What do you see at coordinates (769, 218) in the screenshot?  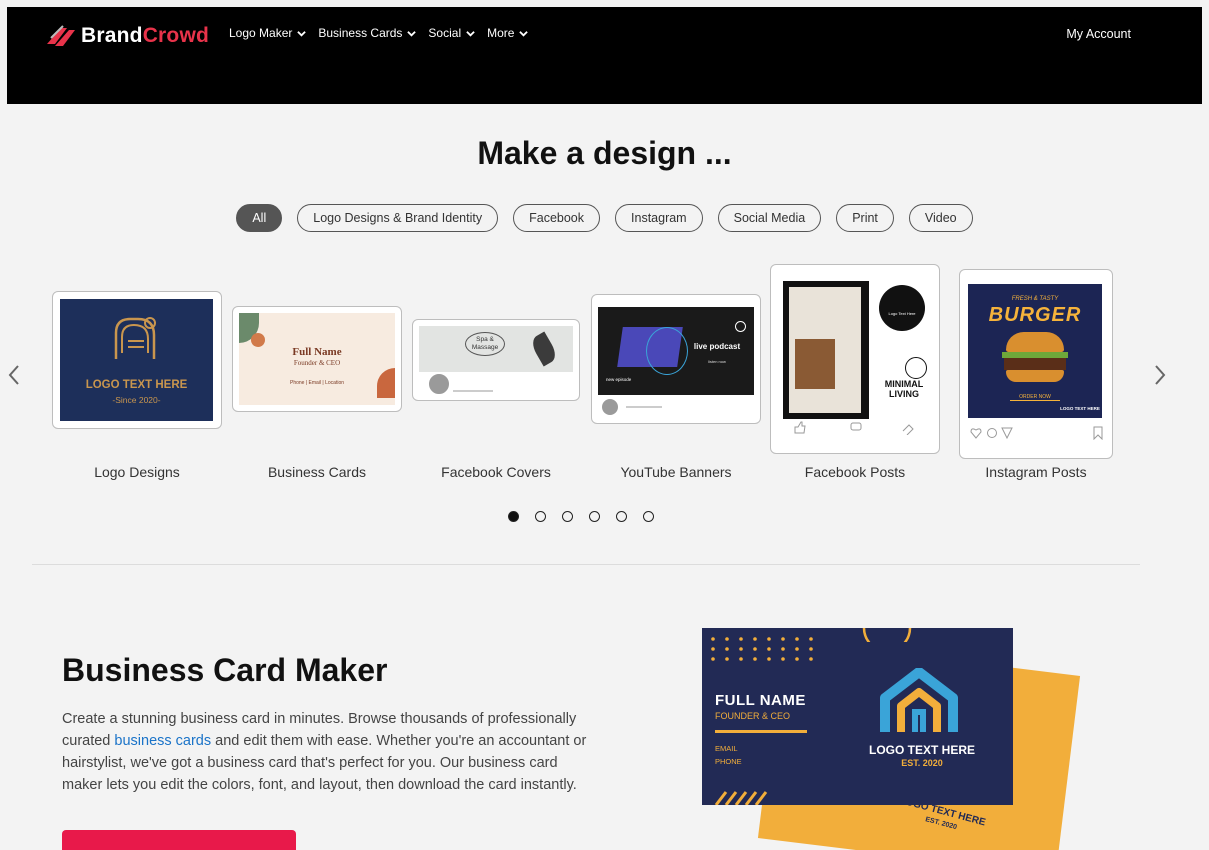 I see `filter-social-media: Social Media` at bounding box center [769, 218].